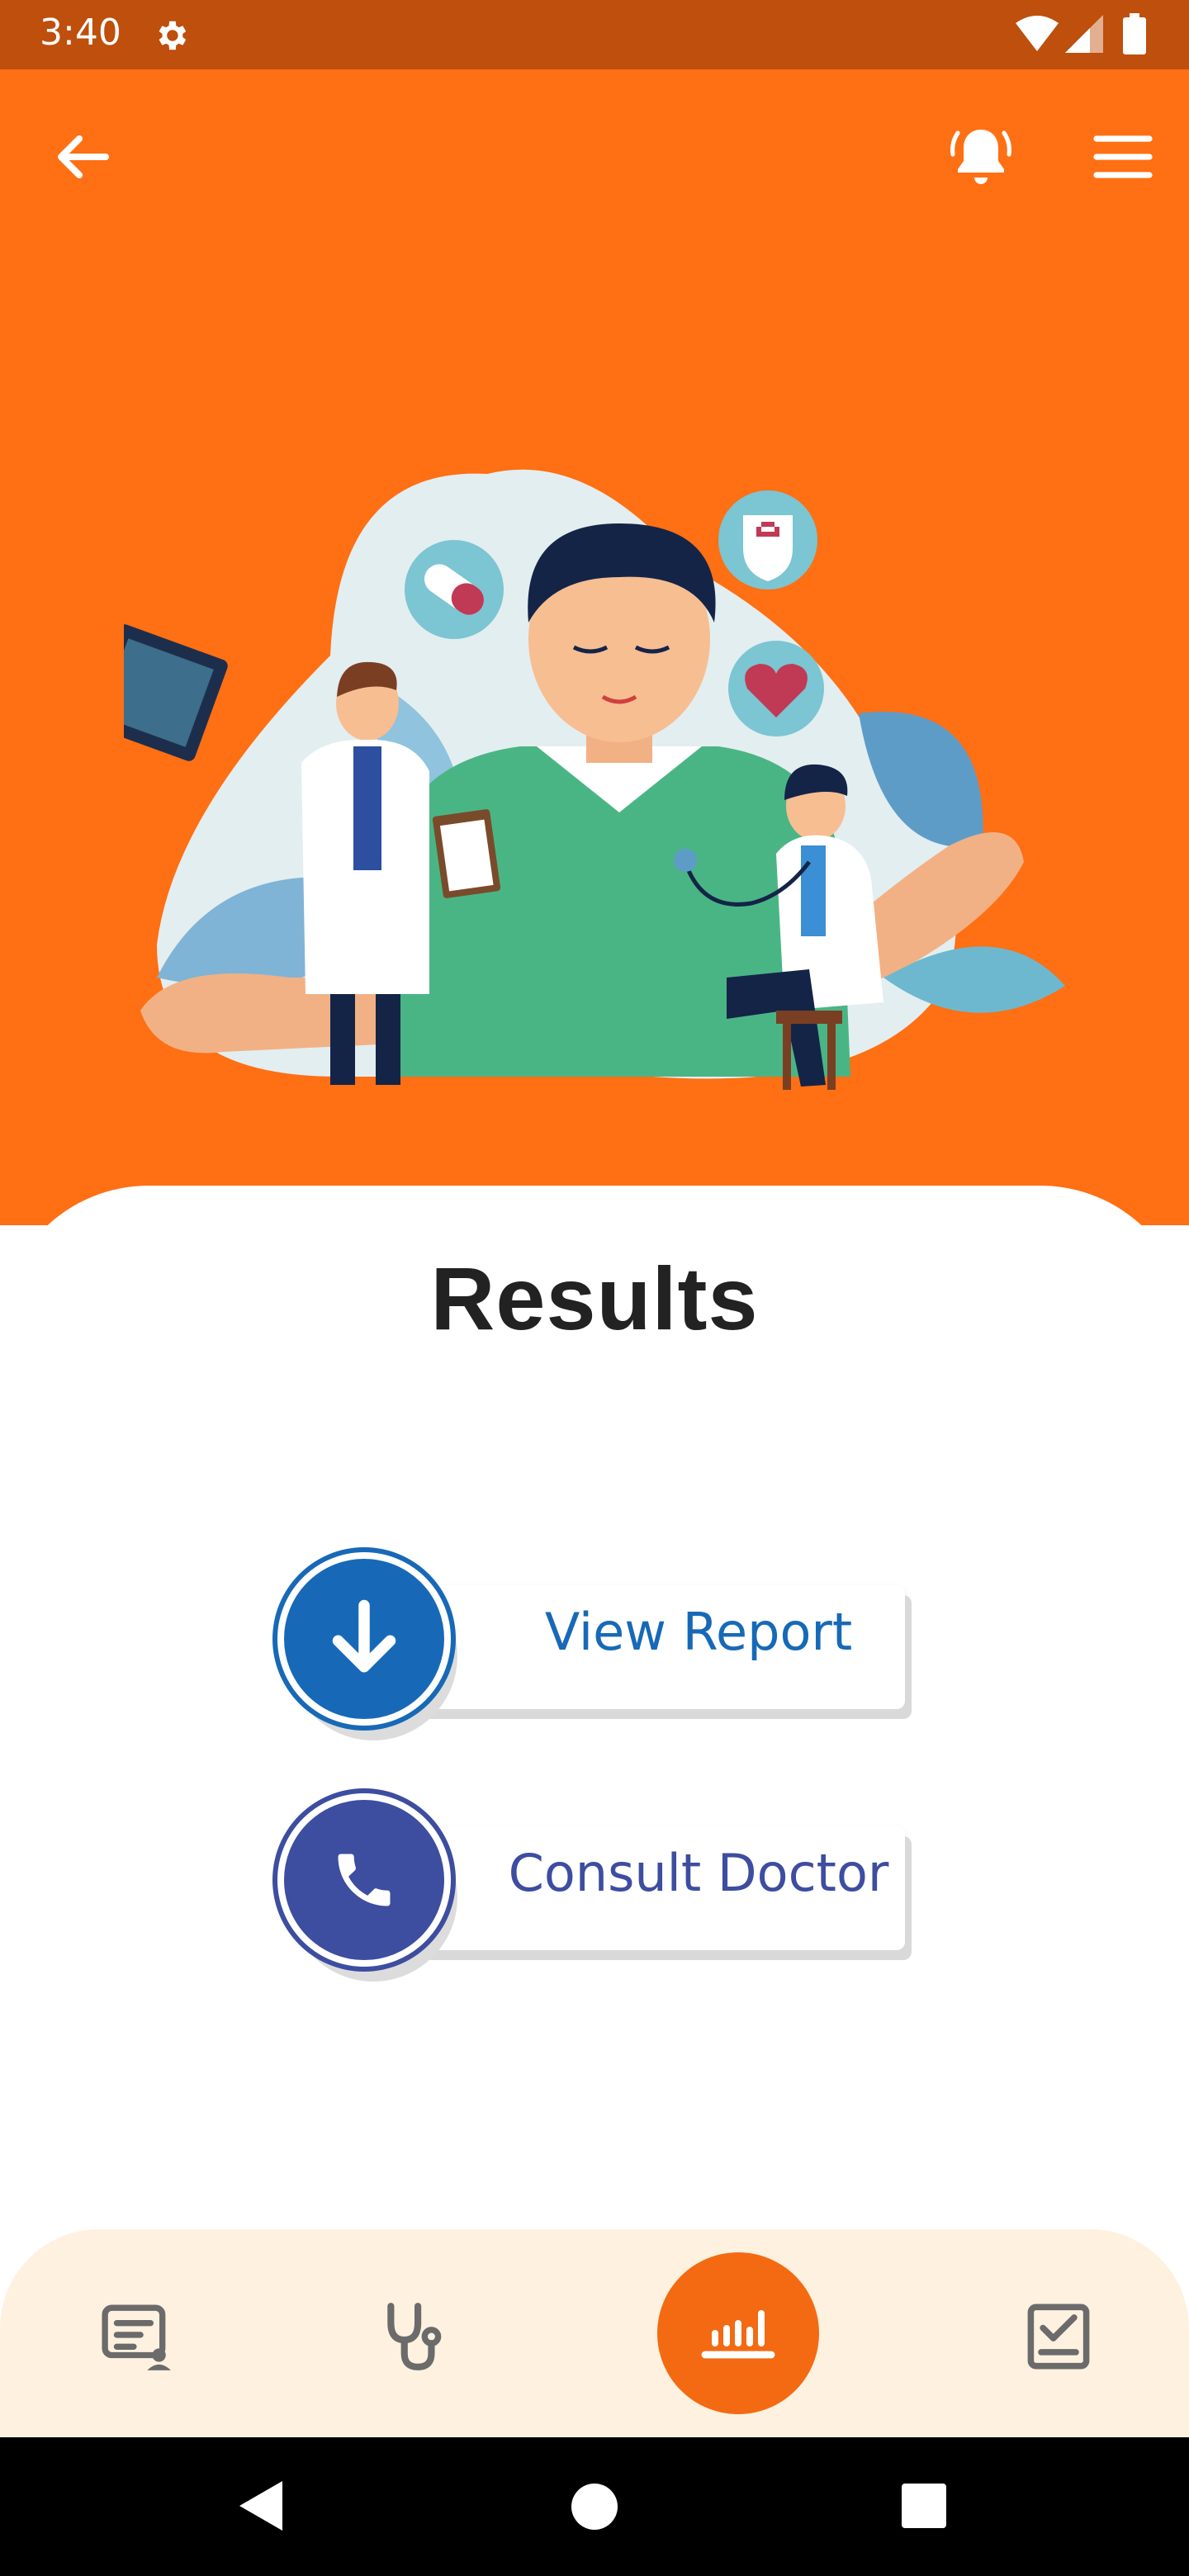 This screenshot has width=1189, height=2576. Describe the element at coordinates (173, 35) in the screenshot. I see `gear-icon` at that location.